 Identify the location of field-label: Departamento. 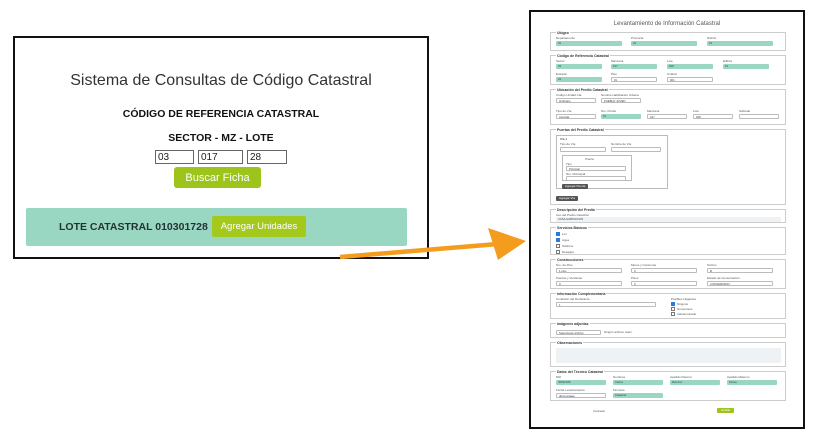
(566, 38).